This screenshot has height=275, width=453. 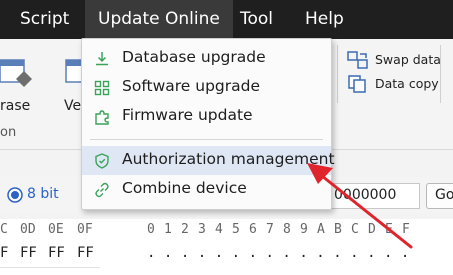 I want to click on swap-data-icon, so click(x=357, y=60).